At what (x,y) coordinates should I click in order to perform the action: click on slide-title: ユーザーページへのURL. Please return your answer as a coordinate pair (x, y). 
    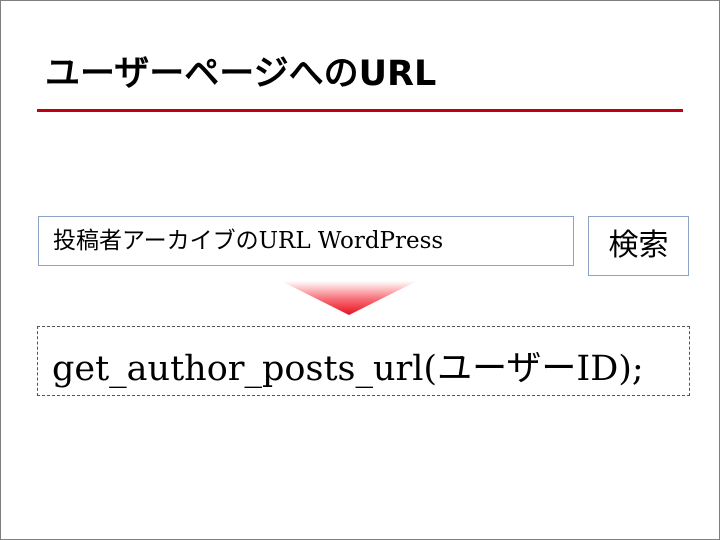
    Looking at the image, I should click on (241, 74).